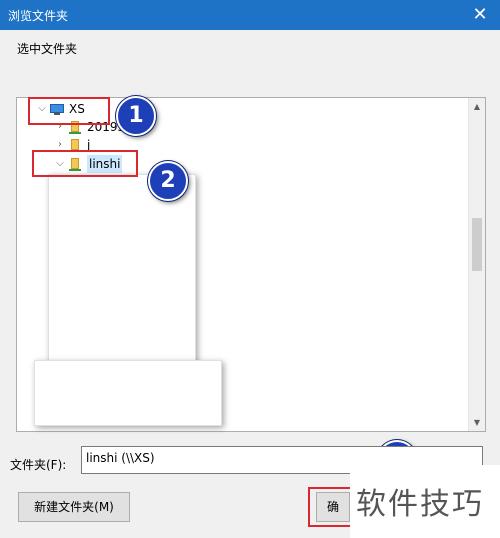 The image size is (500, 538). What do you see at coordinates (420, 504) in the screenshot?
I see `watermark-text: 软件技巧` at bounding box center [420, 504].